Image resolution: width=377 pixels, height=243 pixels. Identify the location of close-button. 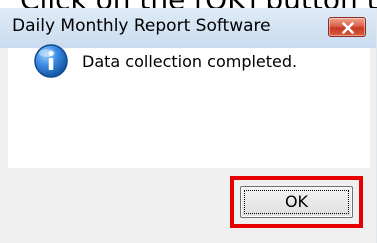
(347, 27).